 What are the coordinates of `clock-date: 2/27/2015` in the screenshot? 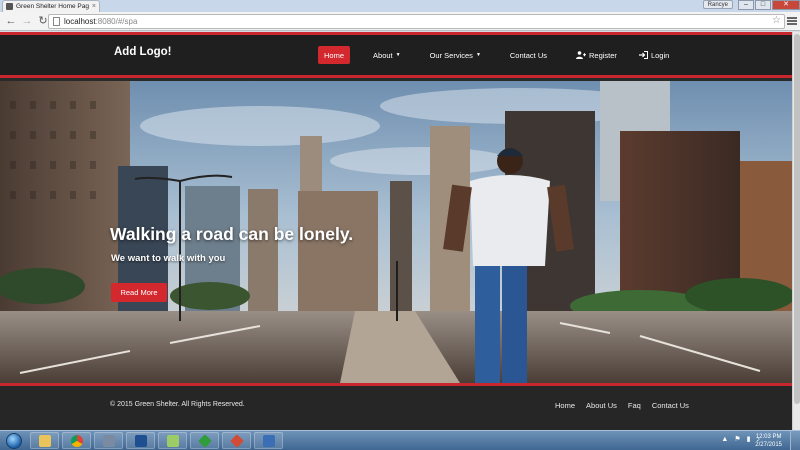 It's located at (768, 445).